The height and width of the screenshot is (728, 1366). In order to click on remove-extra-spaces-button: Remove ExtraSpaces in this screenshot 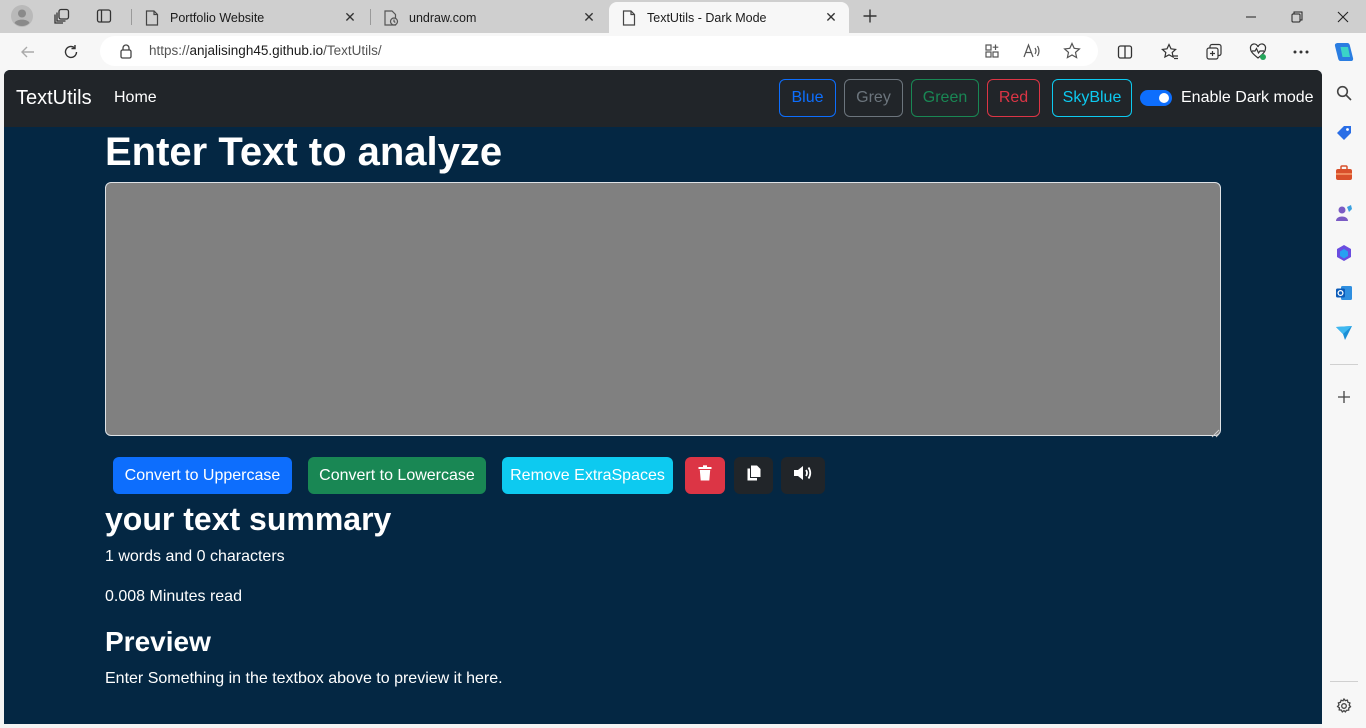, I will do `click(587, 475)`.